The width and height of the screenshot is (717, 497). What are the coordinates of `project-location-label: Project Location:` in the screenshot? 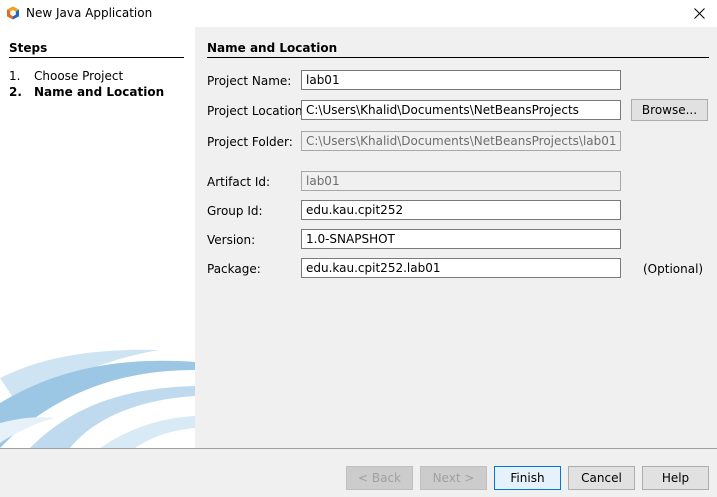 It's located at (257, 111).